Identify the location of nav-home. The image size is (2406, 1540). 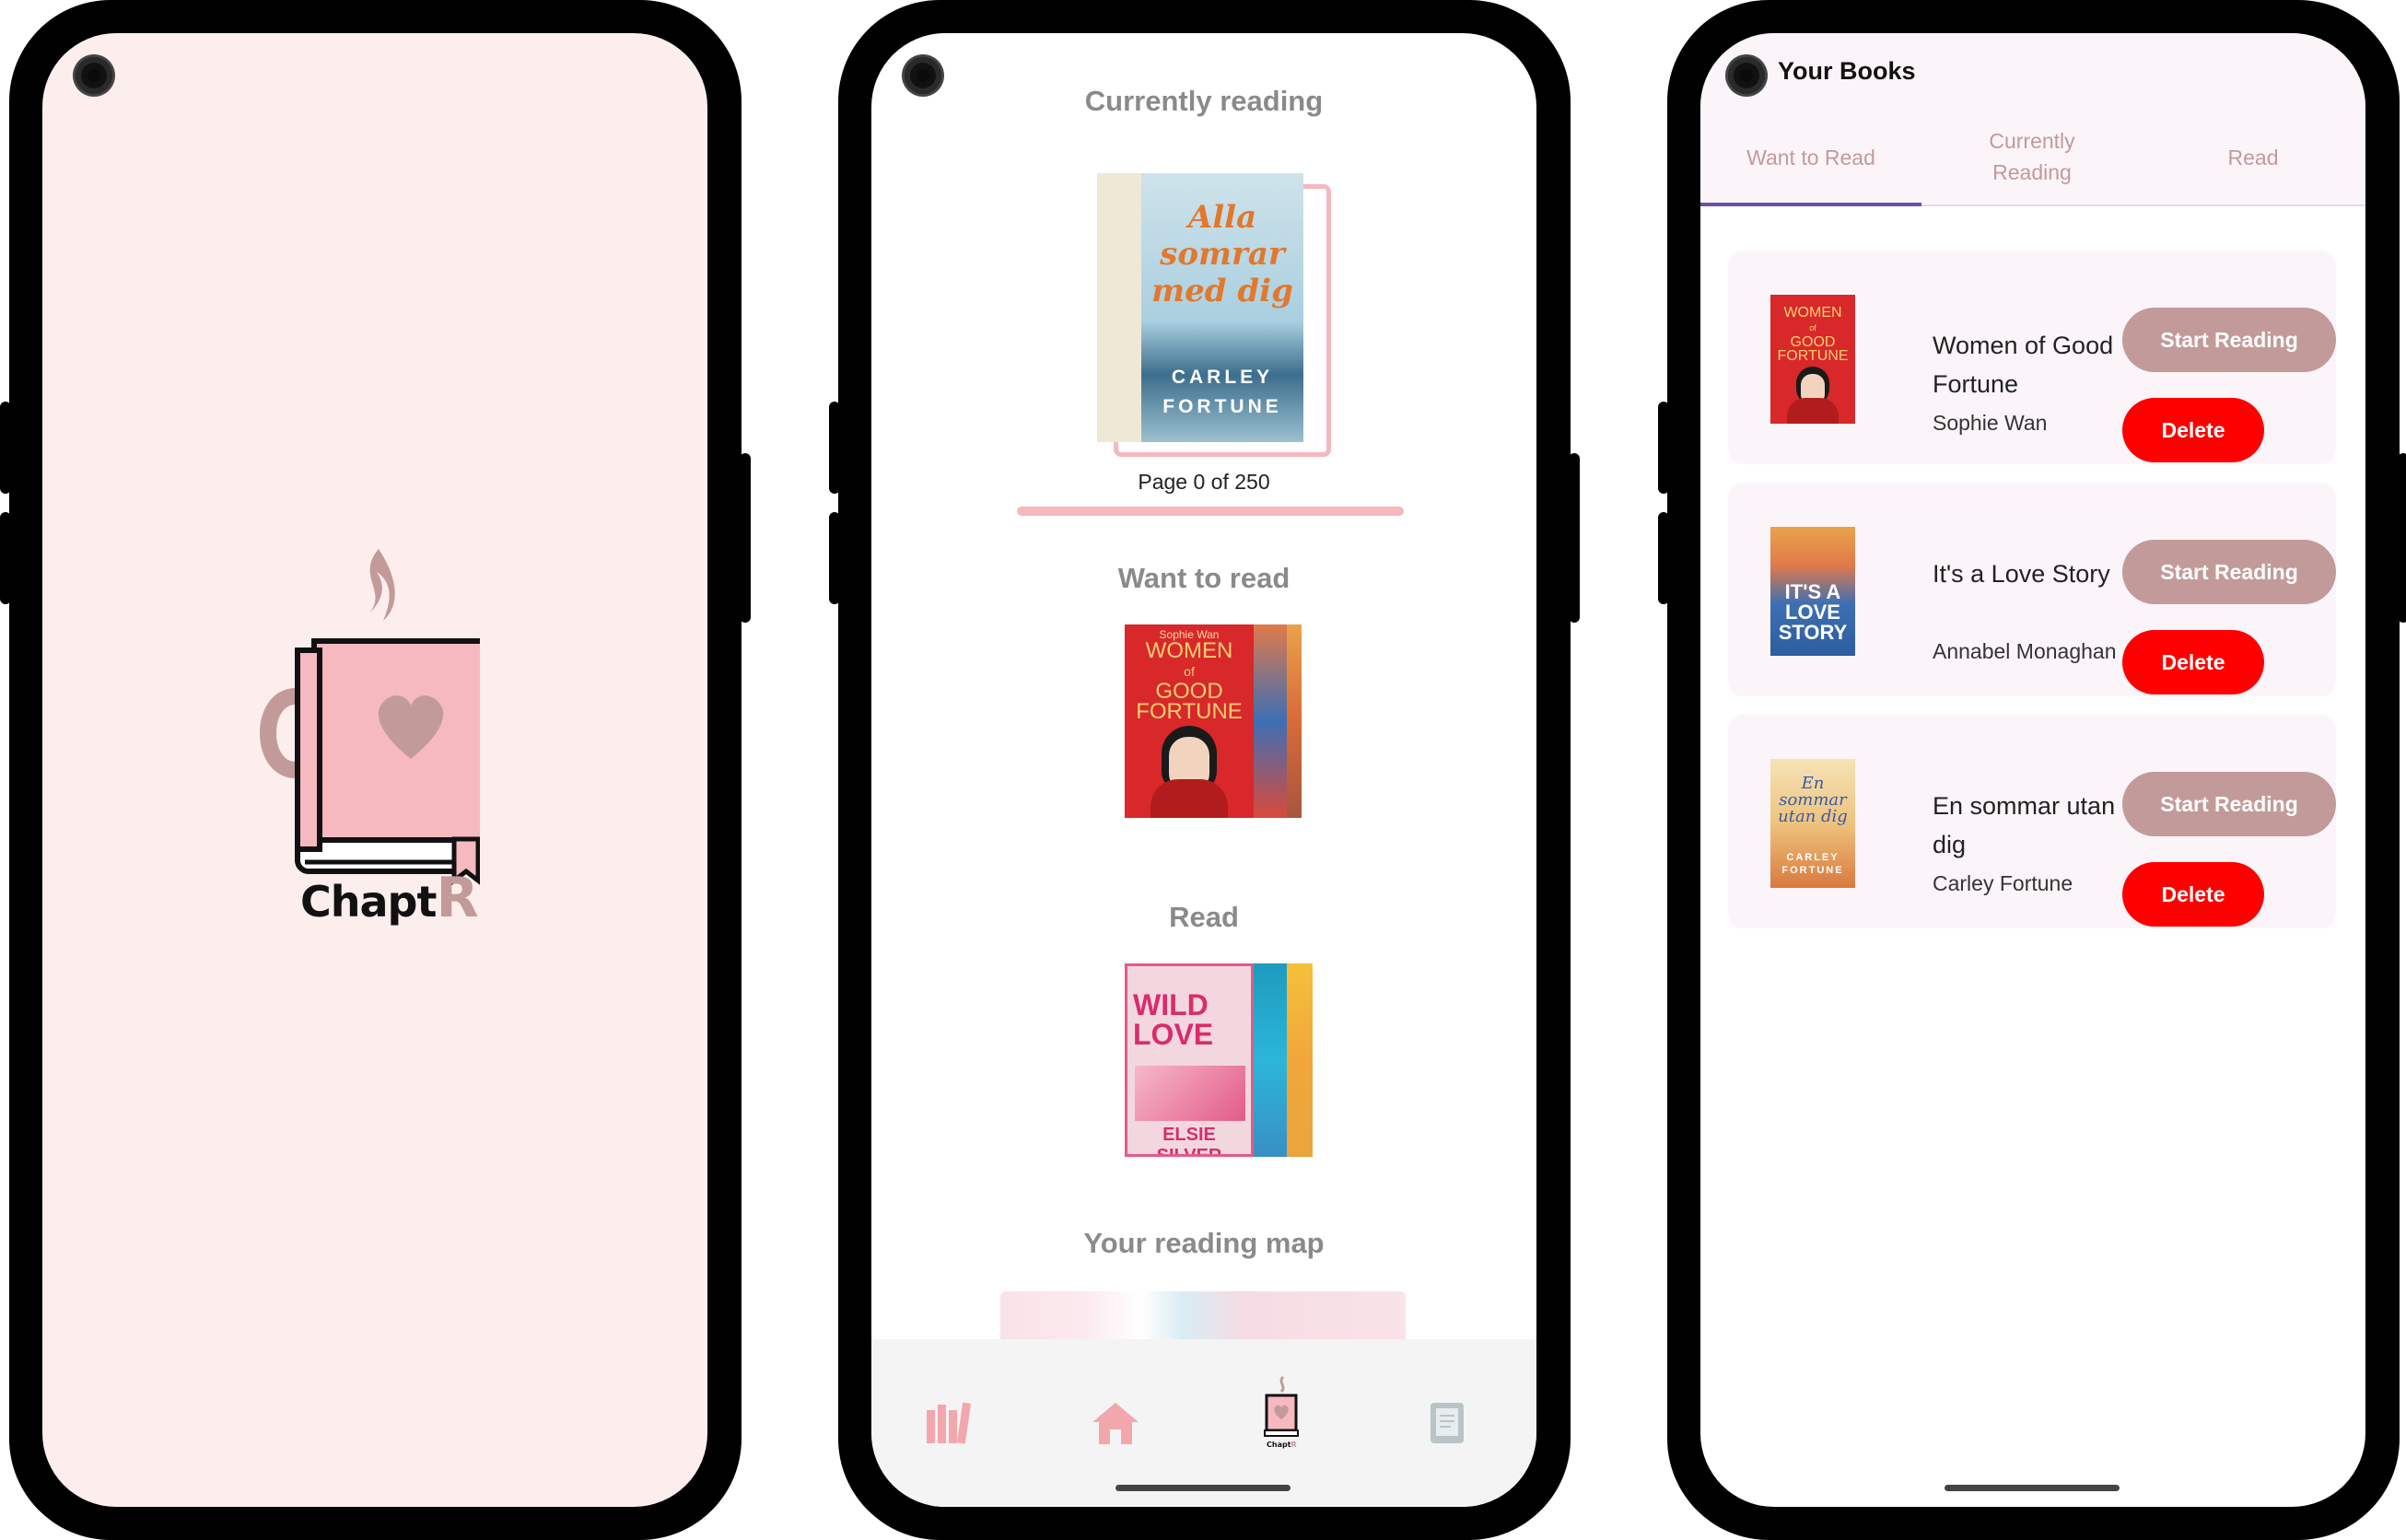
(1115, 1423).